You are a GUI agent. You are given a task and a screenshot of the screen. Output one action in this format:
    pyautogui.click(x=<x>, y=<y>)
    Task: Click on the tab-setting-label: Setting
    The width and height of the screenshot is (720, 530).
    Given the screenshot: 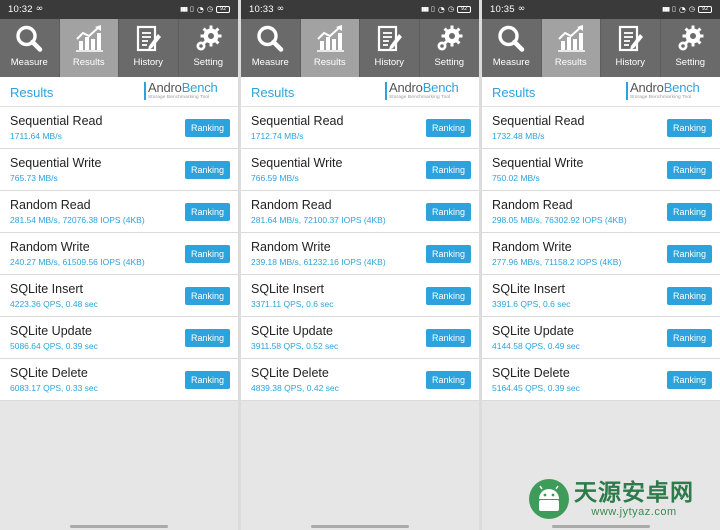 What is the action you would take?
    pyautogui.click(x=208, y=62)
    